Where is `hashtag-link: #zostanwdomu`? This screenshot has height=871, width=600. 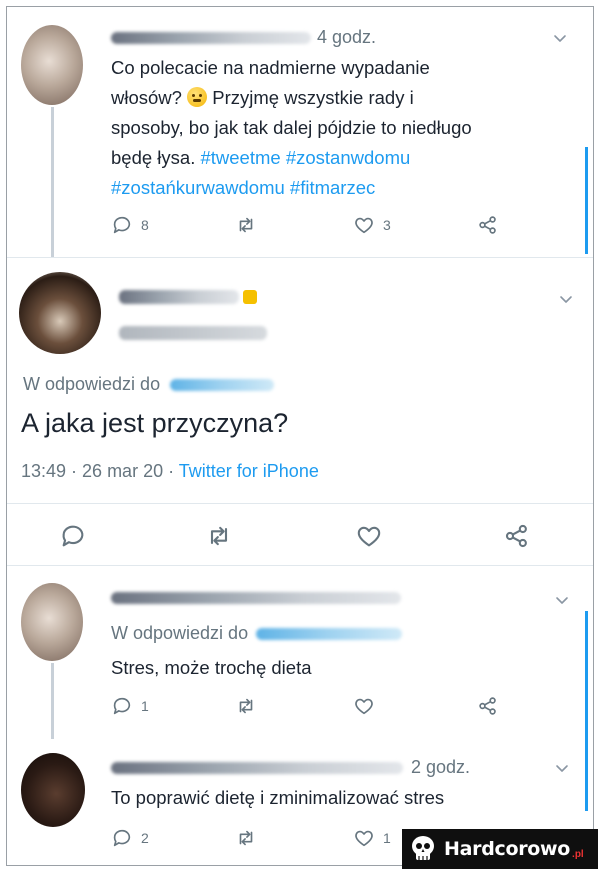
hashtag-link: #zostanwdomu is located at coordinates (348, 157).